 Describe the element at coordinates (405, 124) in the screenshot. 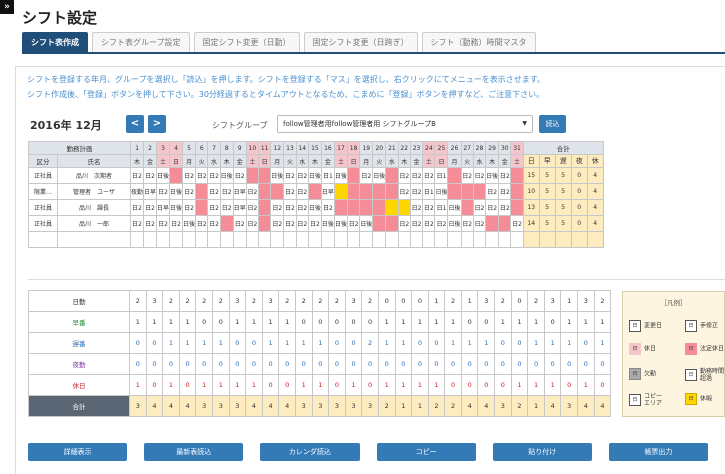

I see `shift-group-select: follow管理者用follow管理者用 シフトグループB ▼` at that location.